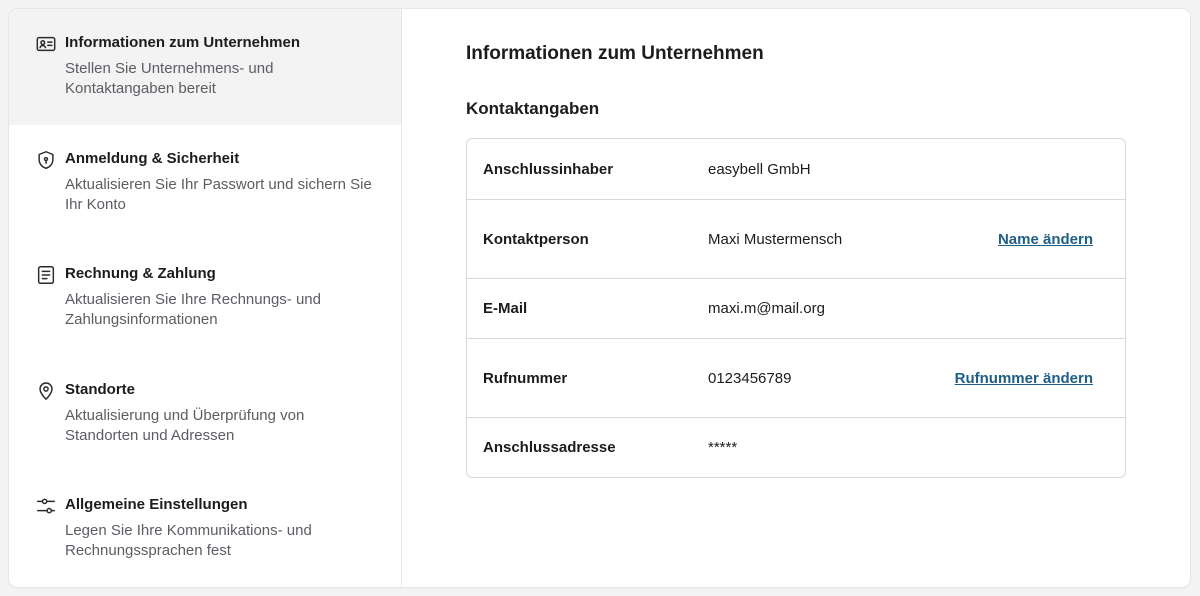 This screenshot has height=596, width=1200. I want to click on change-phone-number-link: Rufnummer ändern, so click(1024, 378).